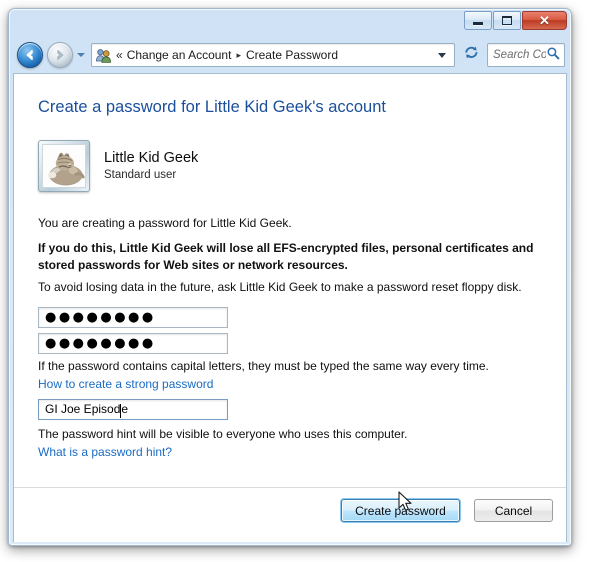  I want to click on title-bar: ✕, so click(290, 23).